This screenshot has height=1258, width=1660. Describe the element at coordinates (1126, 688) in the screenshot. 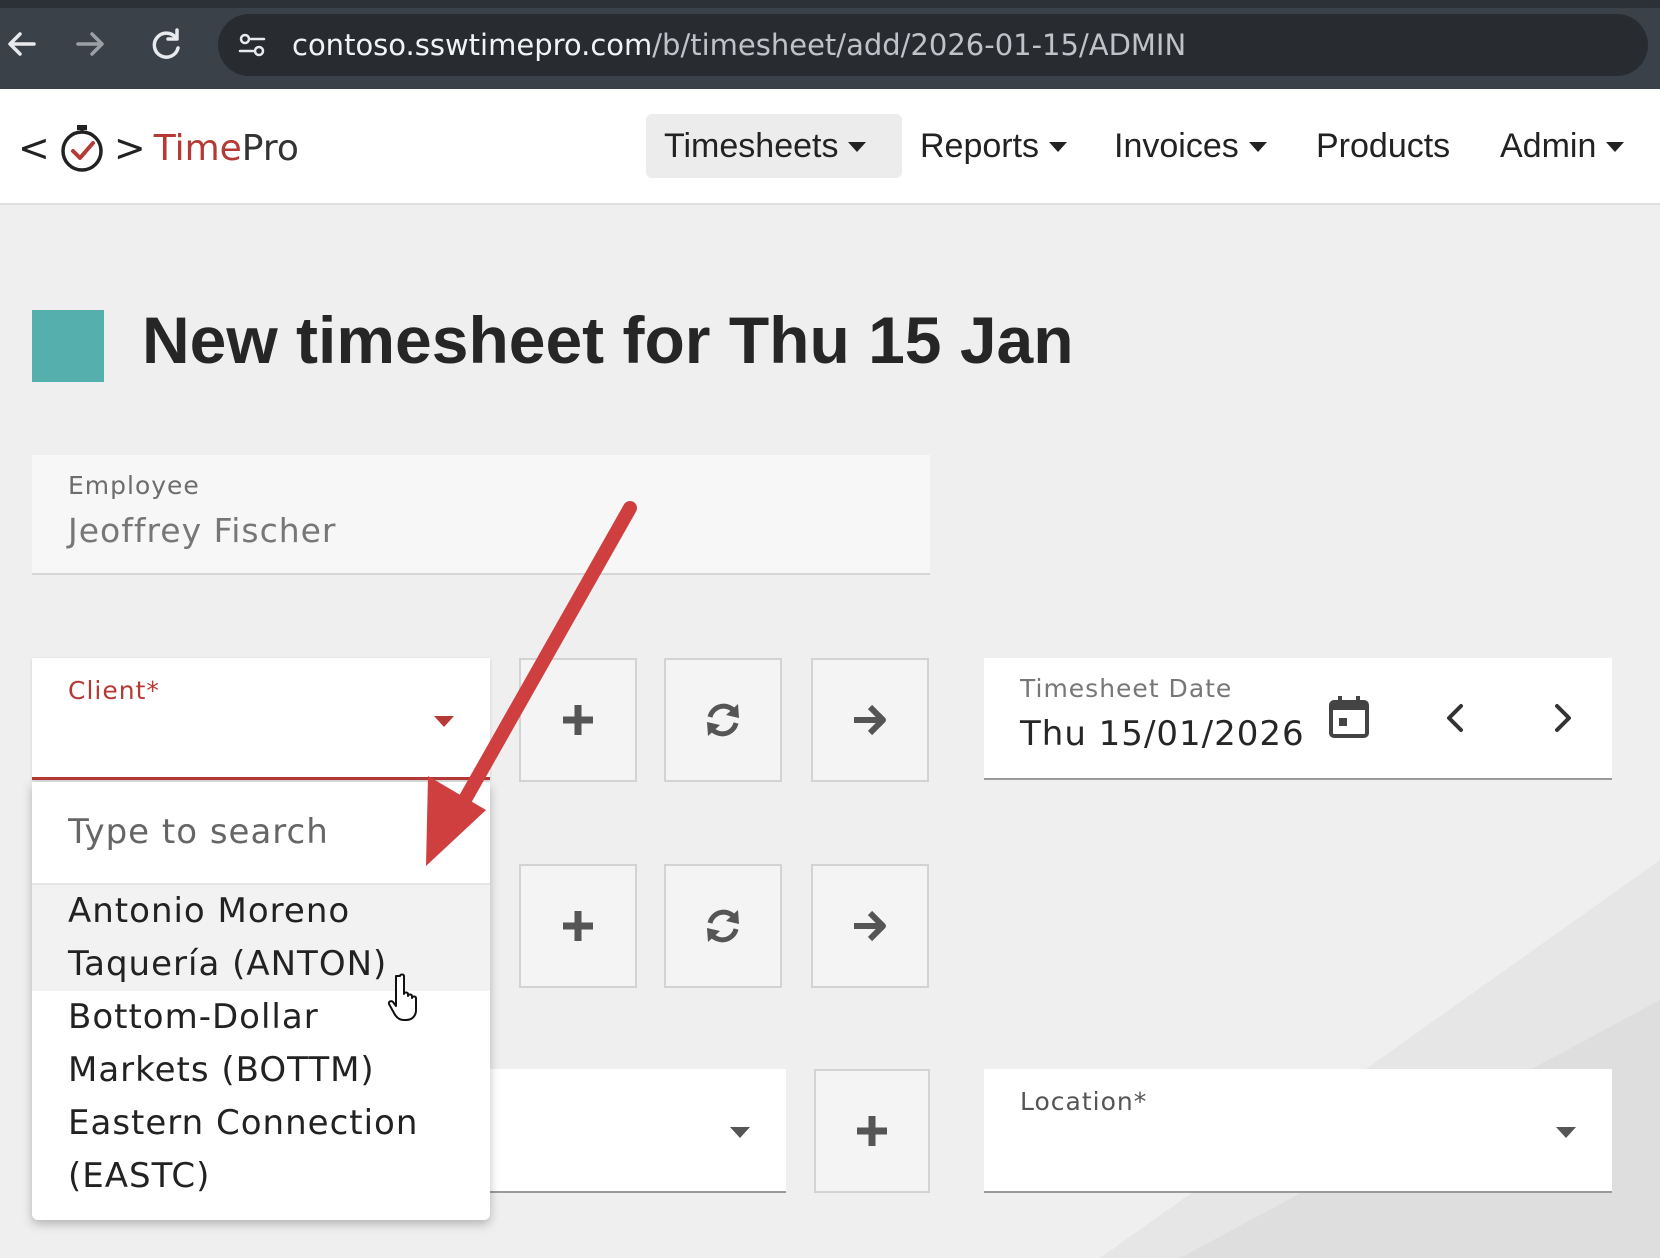

I see `timesheet-date-label: Timesheet Date` at that location.